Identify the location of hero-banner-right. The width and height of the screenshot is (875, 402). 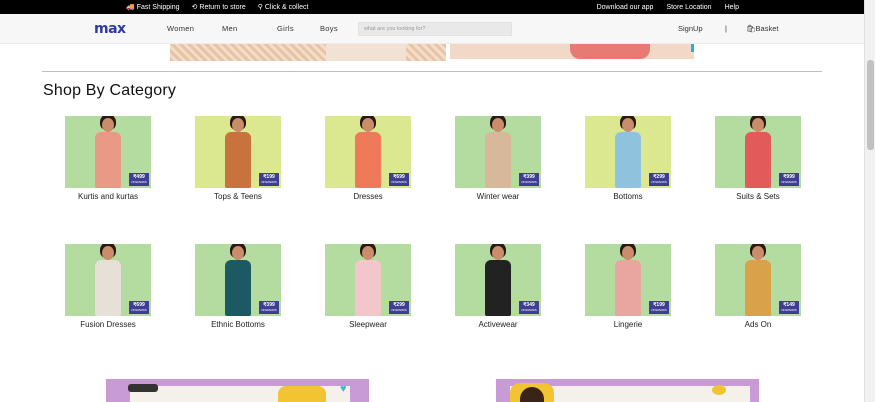
(572, 51).